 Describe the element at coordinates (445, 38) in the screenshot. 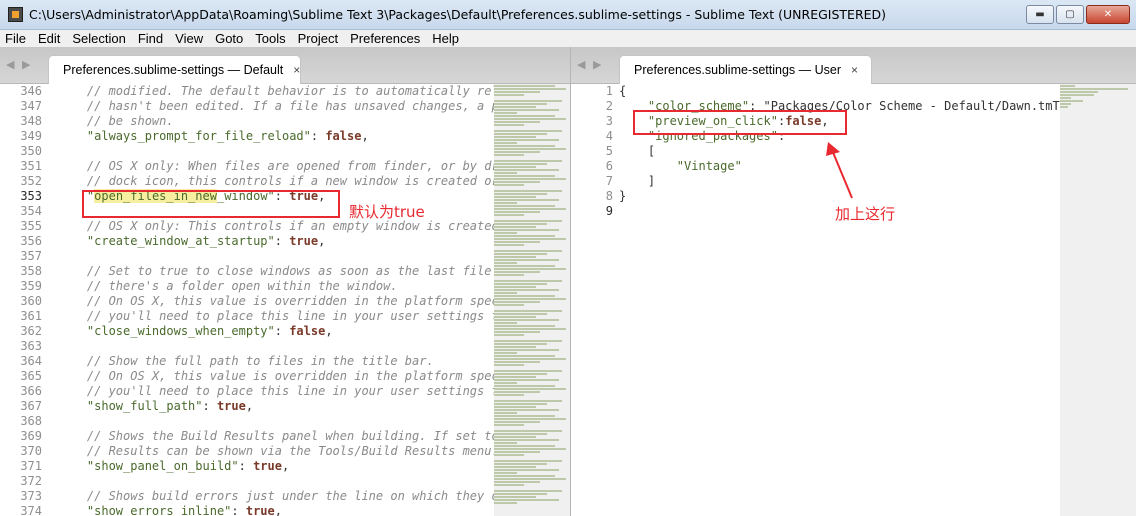

I see `menu-help: Help` at that location.